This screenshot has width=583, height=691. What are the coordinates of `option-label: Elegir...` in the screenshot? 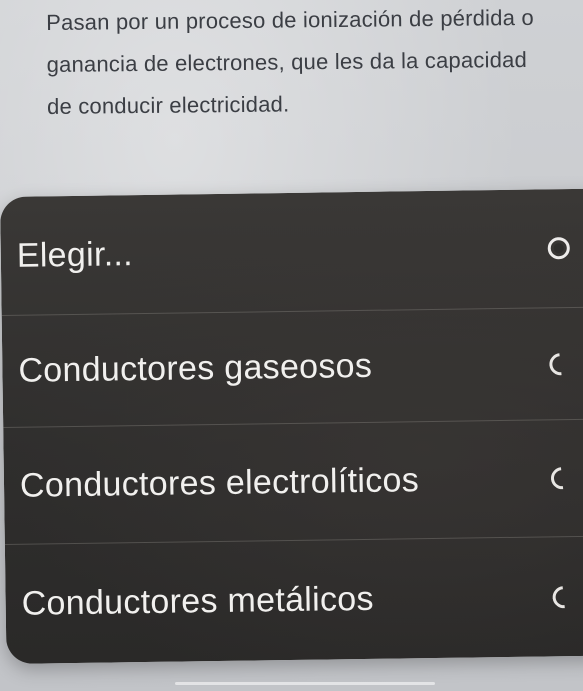 It's located at (75, 254).